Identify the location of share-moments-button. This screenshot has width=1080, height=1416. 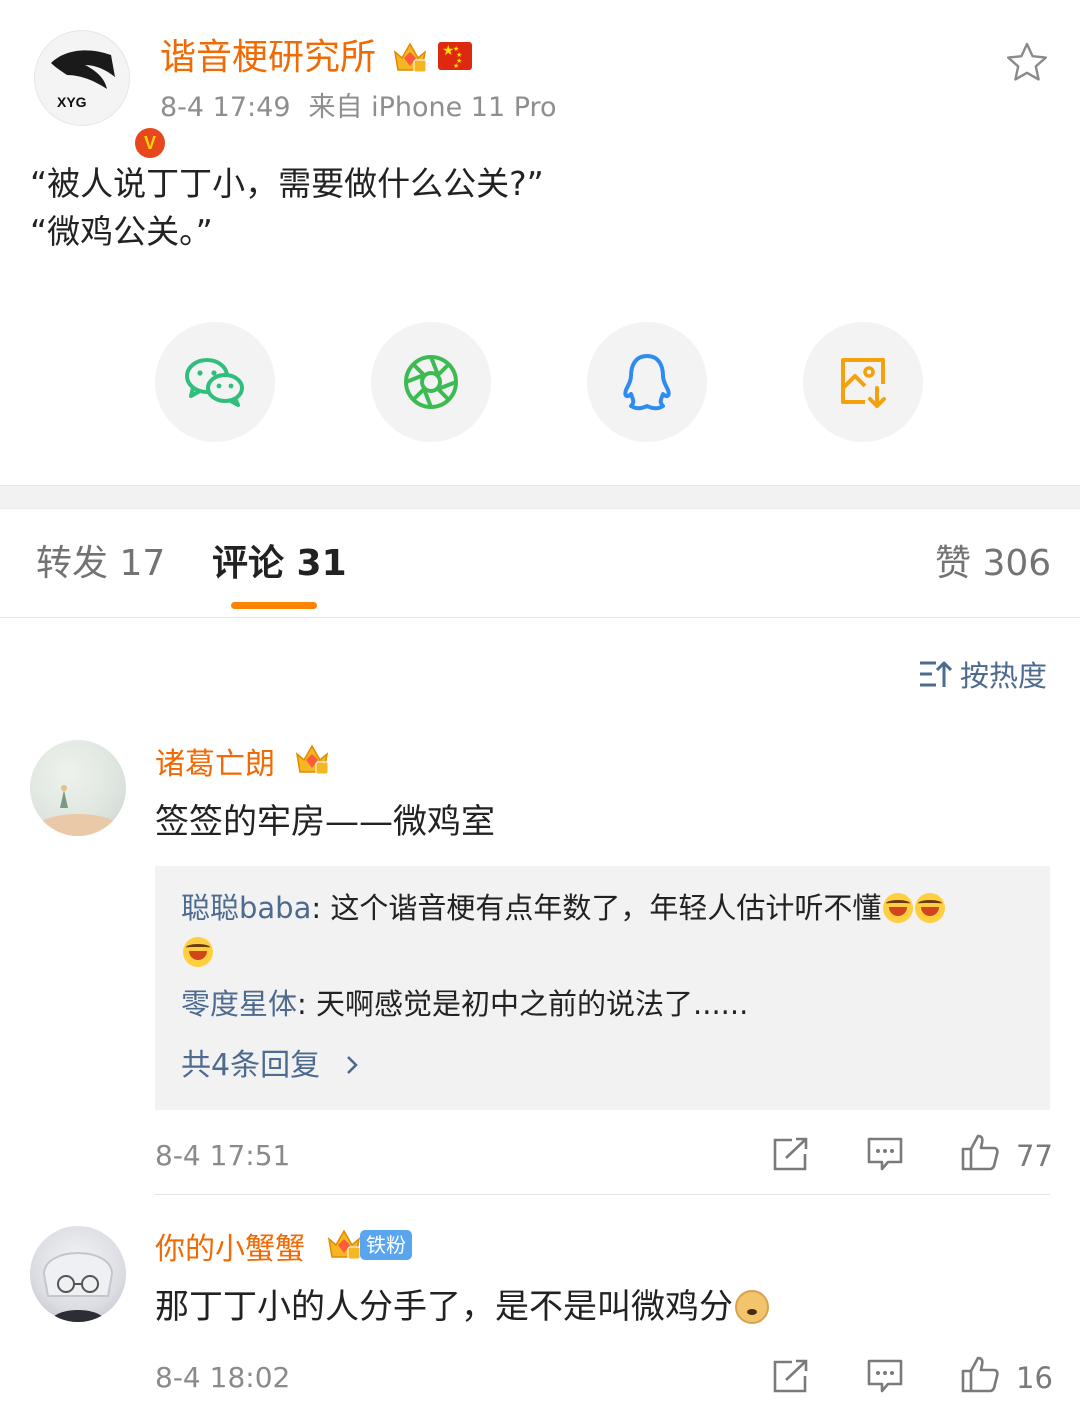
(431, 382).